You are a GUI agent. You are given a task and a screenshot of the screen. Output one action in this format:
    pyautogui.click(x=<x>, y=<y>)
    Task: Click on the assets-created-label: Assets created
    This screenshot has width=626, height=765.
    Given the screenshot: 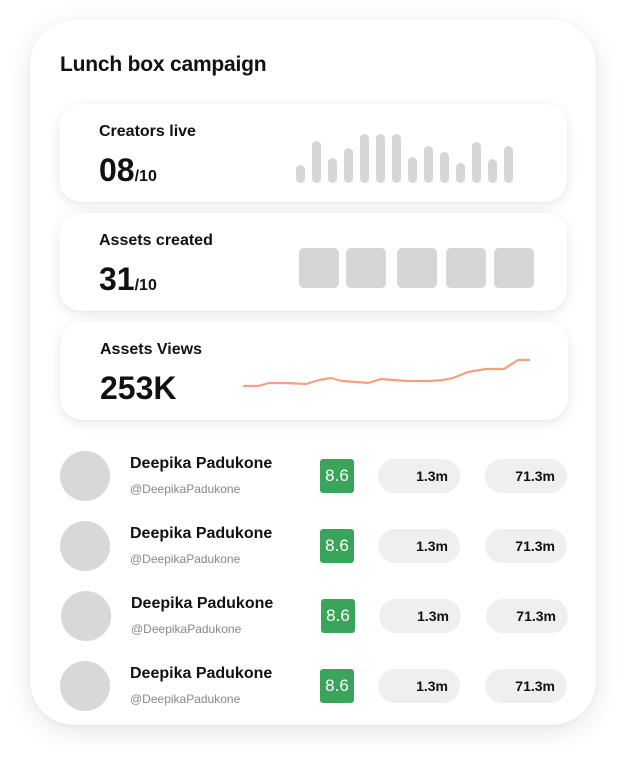 What is the action you would take?
    pyautogui.click(x=156, y=240)
    